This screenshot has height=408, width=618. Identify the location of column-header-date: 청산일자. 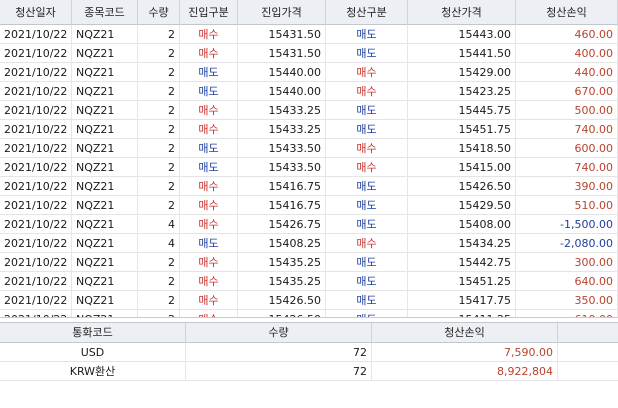
(36, 12).